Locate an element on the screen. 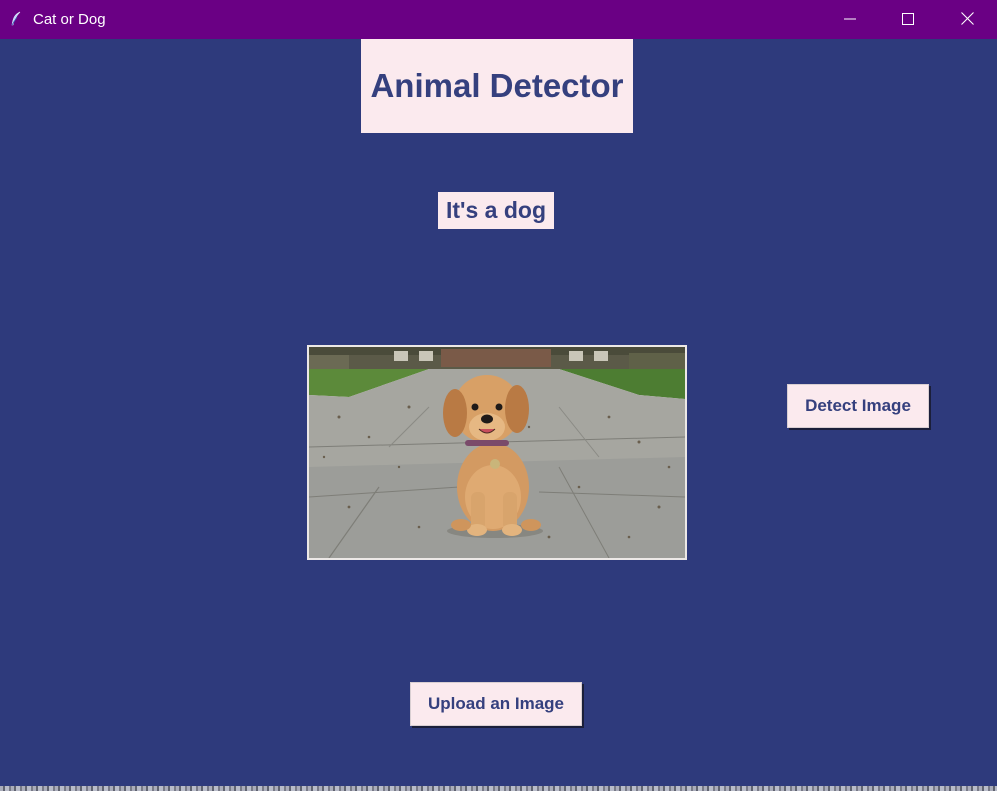 The width and height of the screenshot is (997, 791). minimize-button is located at coordinates (850, 19).